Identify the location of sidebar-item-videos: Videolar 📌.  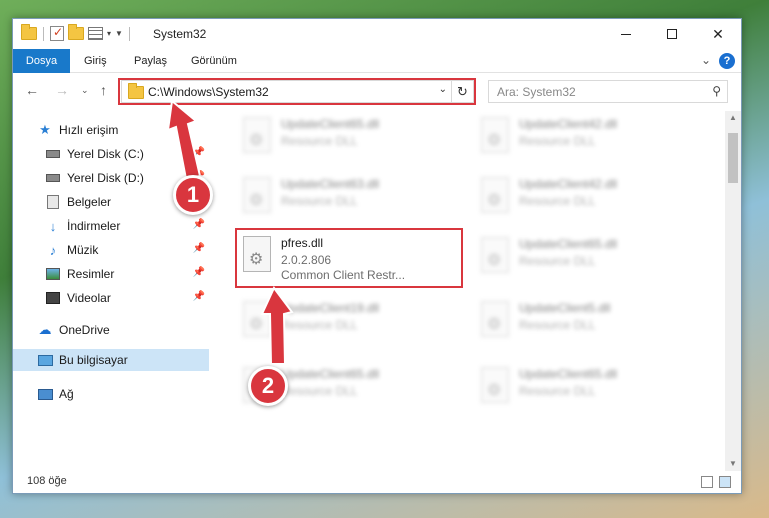
(111, 298).